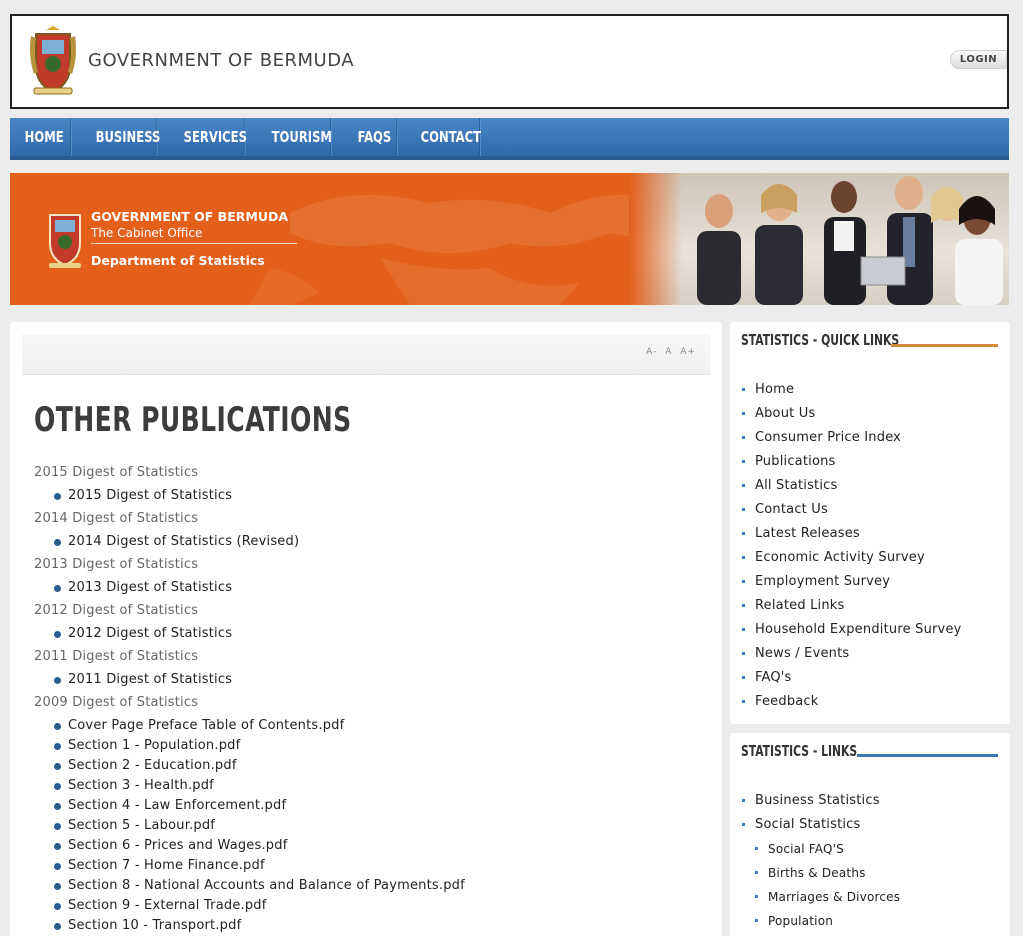 This screenshot has width=1023, height=936. What do you see at coordinates (852, 610) in the screenshot?
I see `quick-link-related-links: Related Links` at bounding box center [852, 610].